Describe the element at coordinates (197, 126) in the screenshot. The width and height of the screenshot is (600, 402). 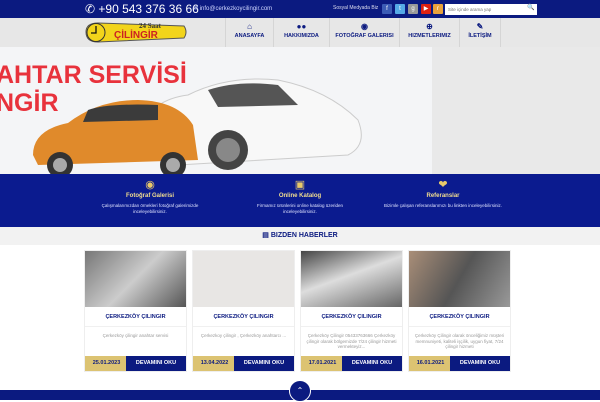
I see `cars-image` at that location.